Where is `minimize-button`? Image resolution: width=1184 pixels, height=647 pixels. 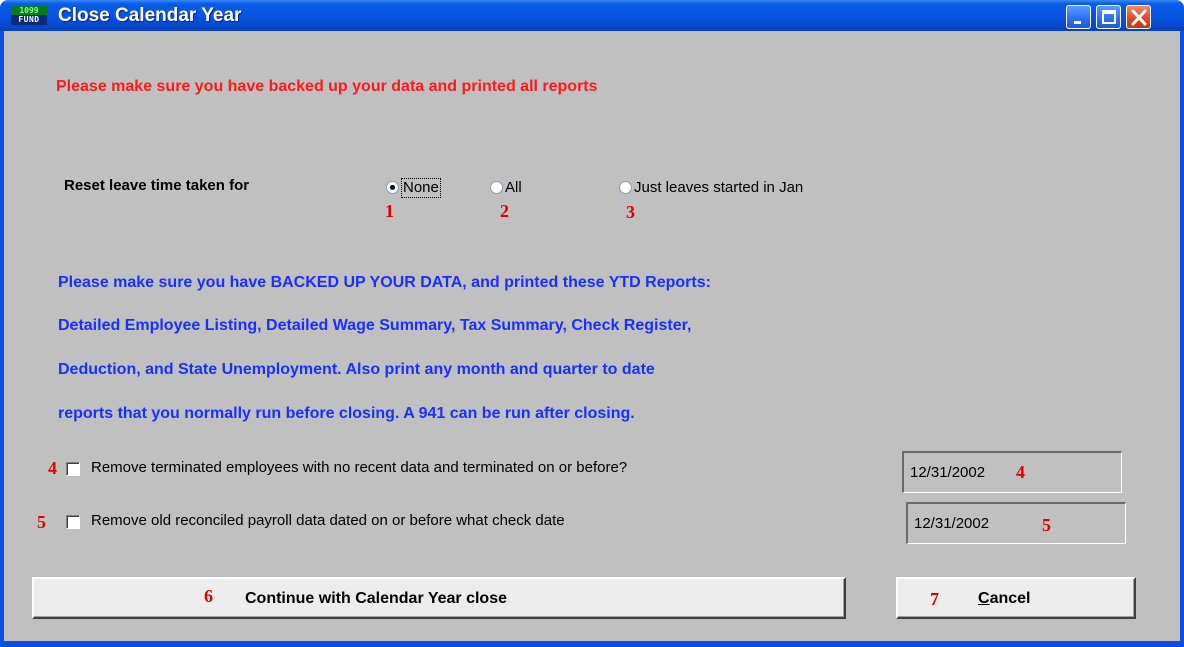
minimize-button is located at coordinates (1078, 17).